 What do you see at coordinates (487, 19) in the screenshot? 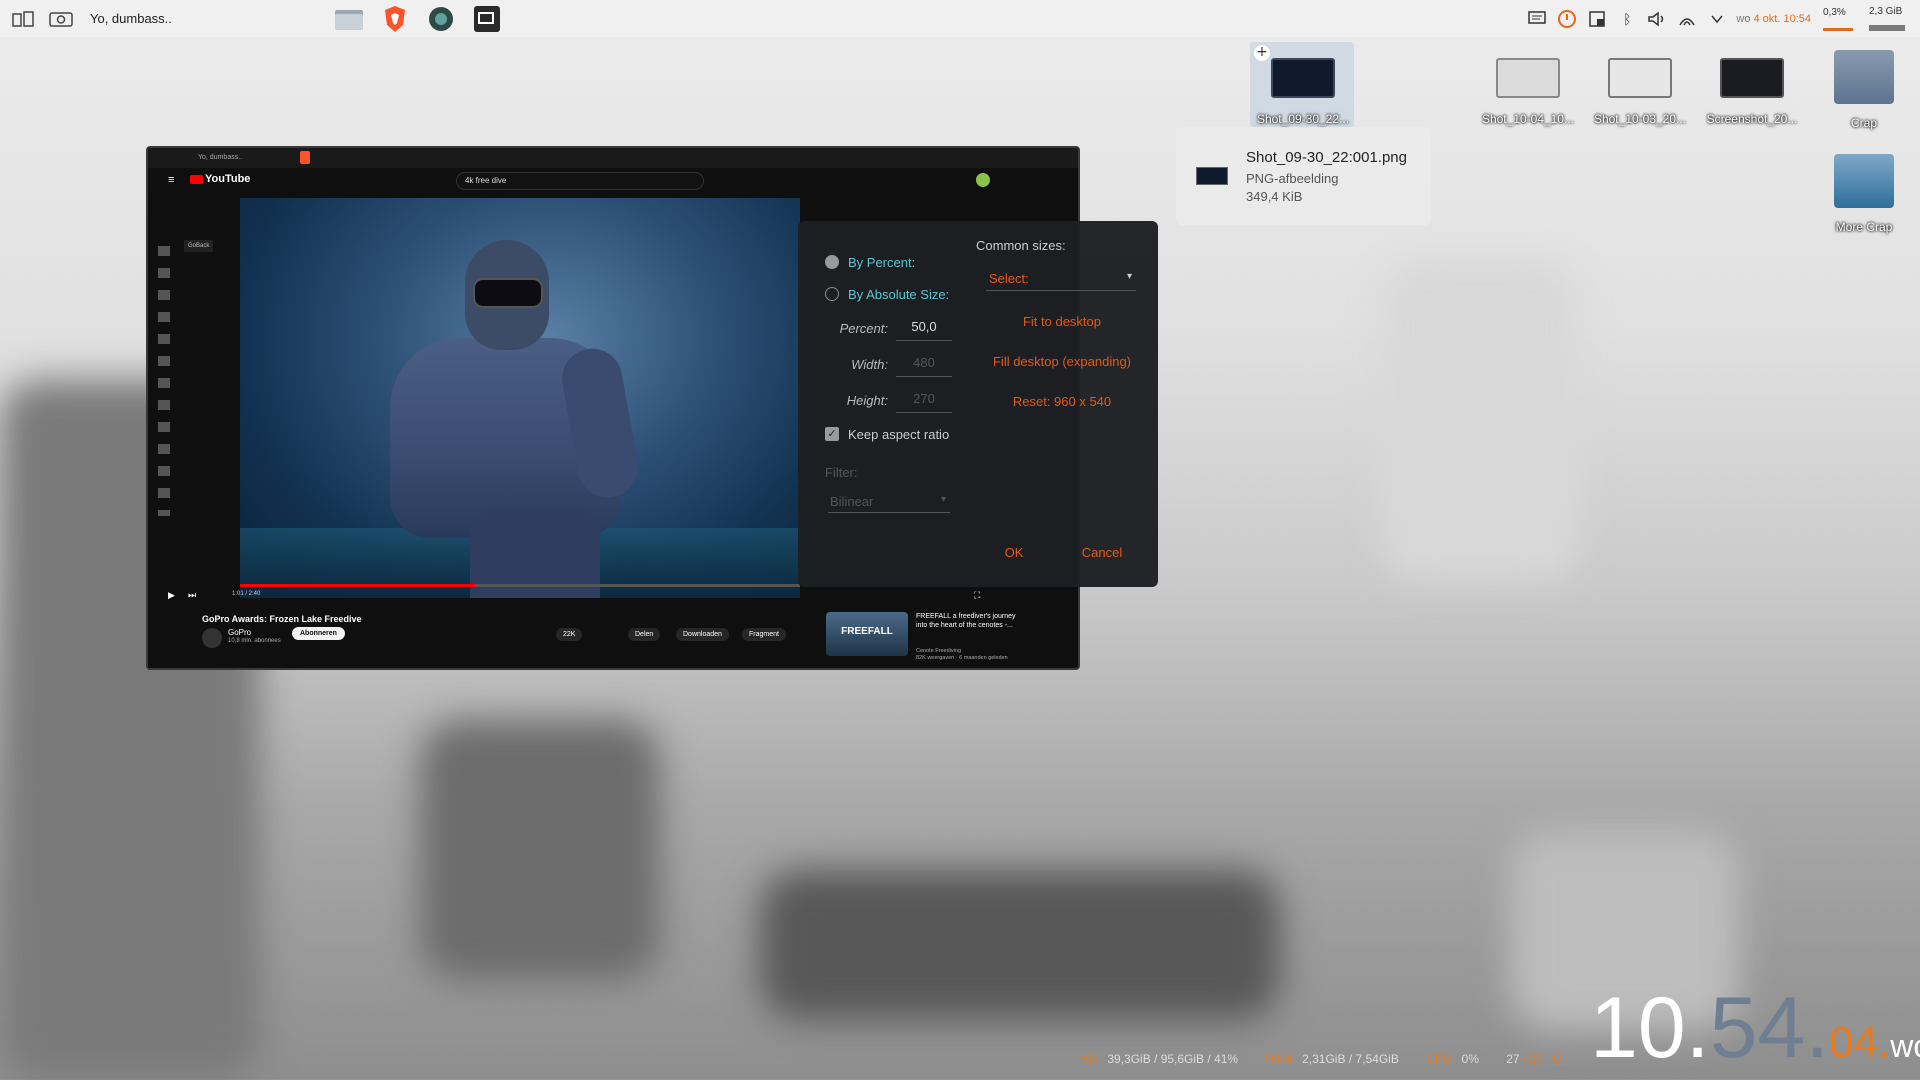
I see `terminal-app-icon` at bounding box center [487, 19].